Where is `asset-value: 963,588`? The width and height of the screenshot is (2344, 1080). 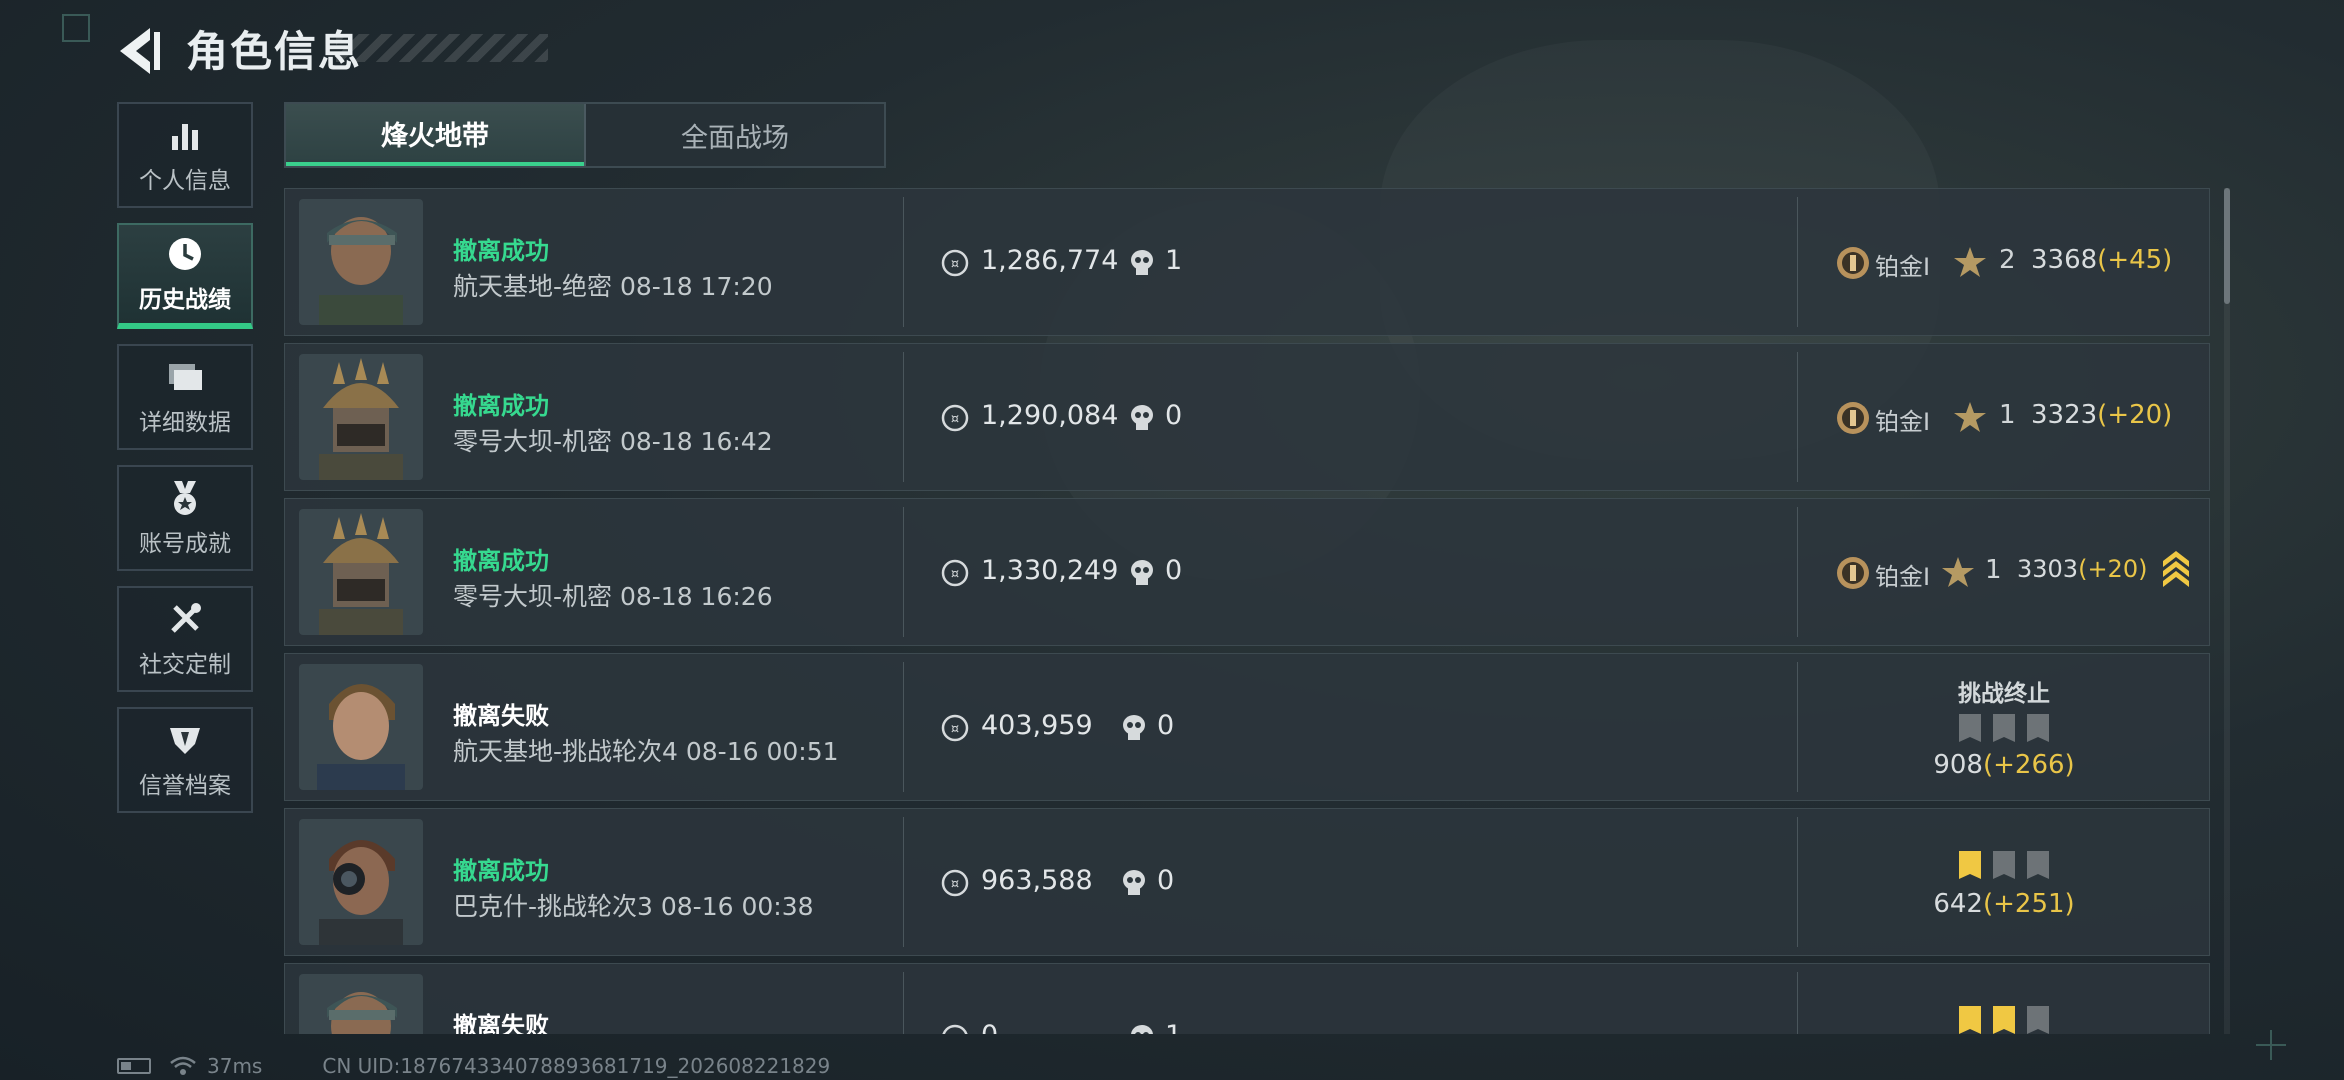 asset-value: 963,588 is located at coordinates (1037, 880).